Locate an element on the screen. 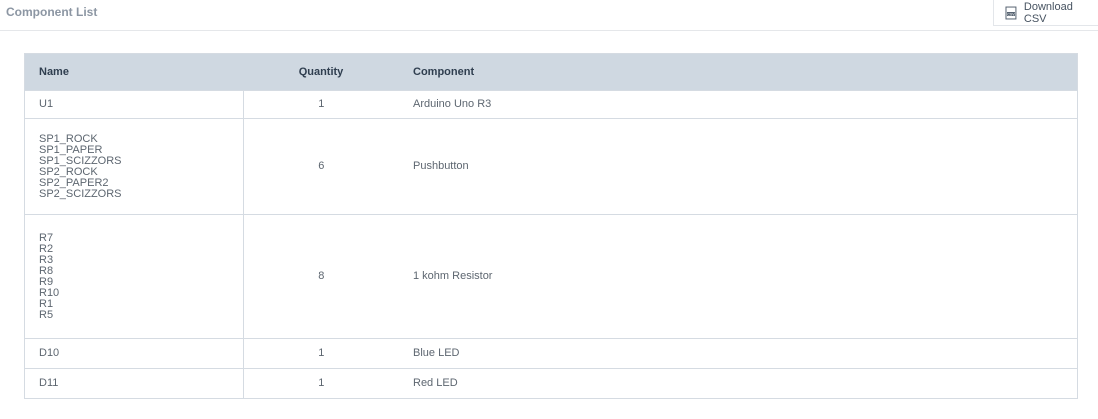  download-csv-button: CSV Download CSV is located at coordinates (1045, 13).